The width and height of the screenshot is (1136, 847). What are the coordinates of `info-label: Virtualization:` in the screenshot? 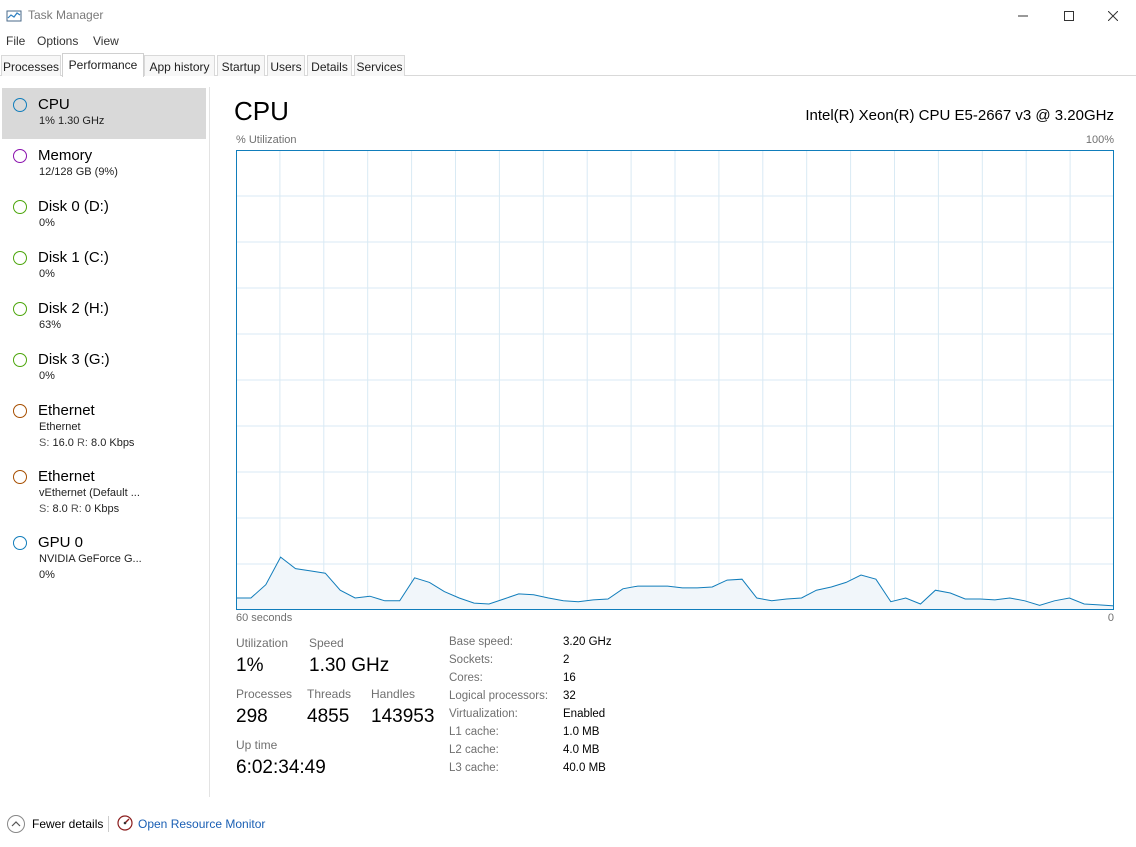 It's located at (483, 714).